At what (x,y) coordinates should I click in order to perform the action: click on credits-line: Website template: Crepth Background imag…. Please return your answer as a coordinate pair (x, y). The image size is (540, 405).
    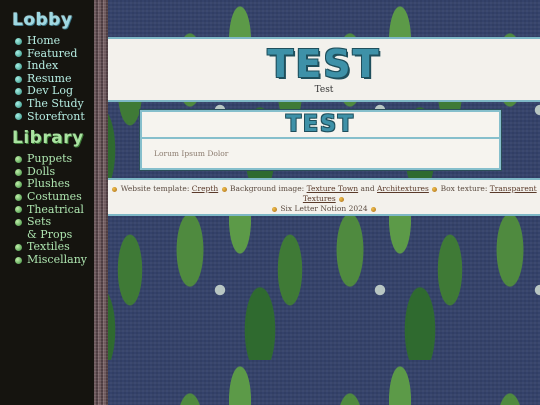
    Looking at the image, I should click on (324, 194).